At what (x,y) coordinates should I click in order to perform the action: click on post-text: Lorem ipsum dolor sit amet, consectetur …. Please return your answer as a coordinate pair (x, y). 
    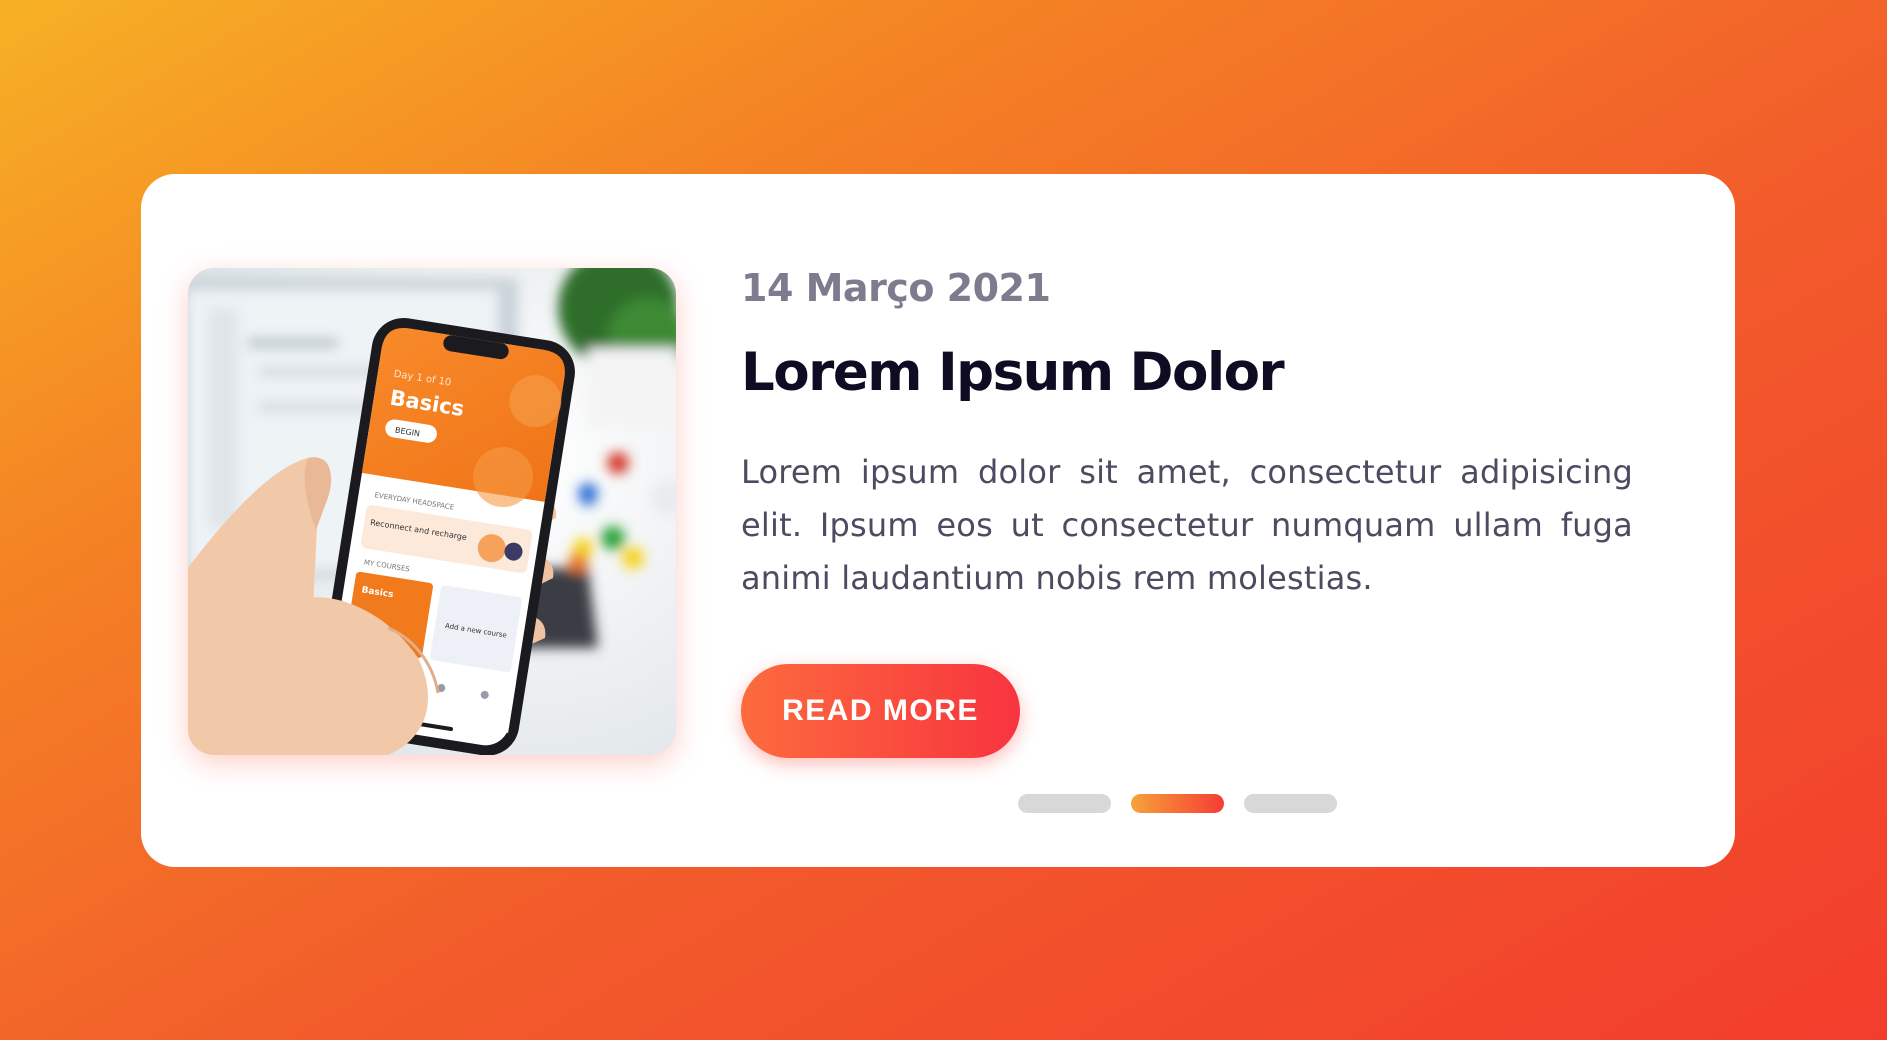
    Looking at the image, I should click on (1187, 525).